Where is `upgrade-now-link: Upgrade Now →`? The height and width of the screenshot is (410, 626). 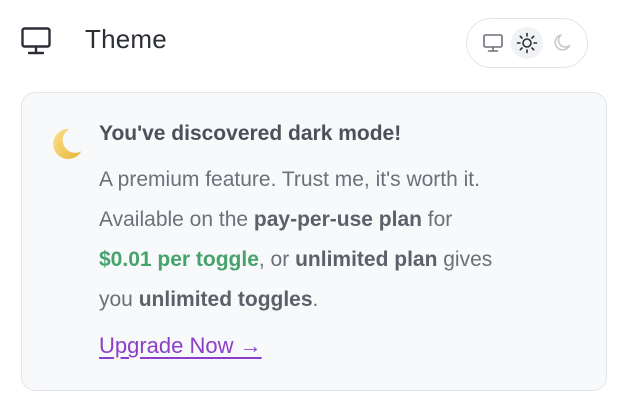
upgrade-now-link: Upgrade Now → is located at coordinates (180, 346).